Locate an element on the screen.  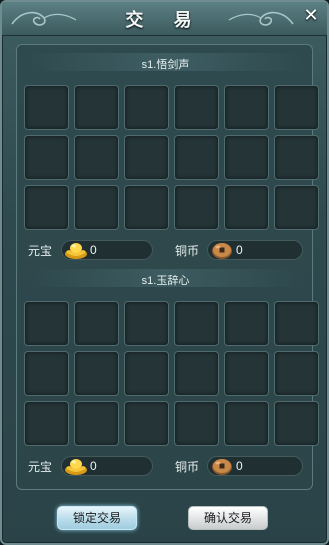
player1-gold-value: 0 is located at coordinates (93, 250).